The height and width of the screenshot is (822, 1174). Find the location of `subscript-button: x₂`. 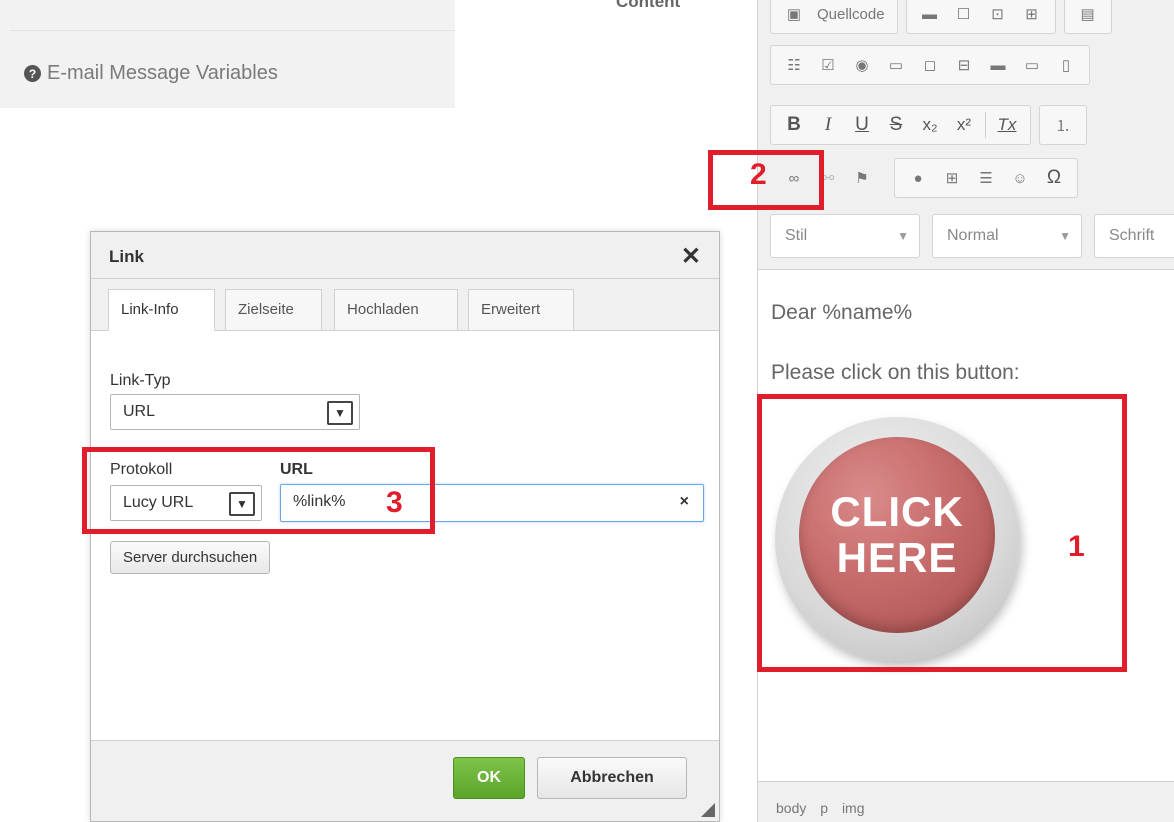

subscript-button: x₂ is located at coordinates (930, 125).